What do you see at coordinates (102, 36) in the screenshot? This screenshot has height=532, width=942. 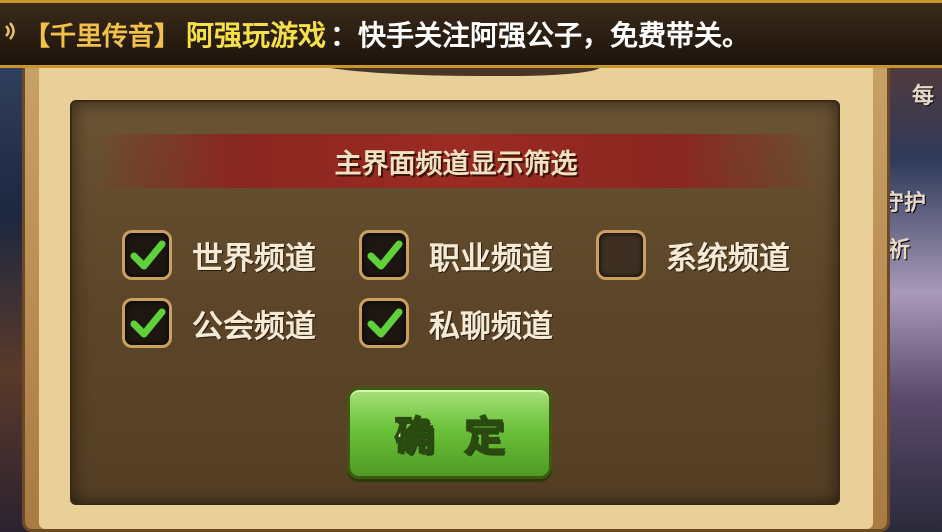 I see `broadcast-channel: 【千里传音】` at bounding box center [102, 36].